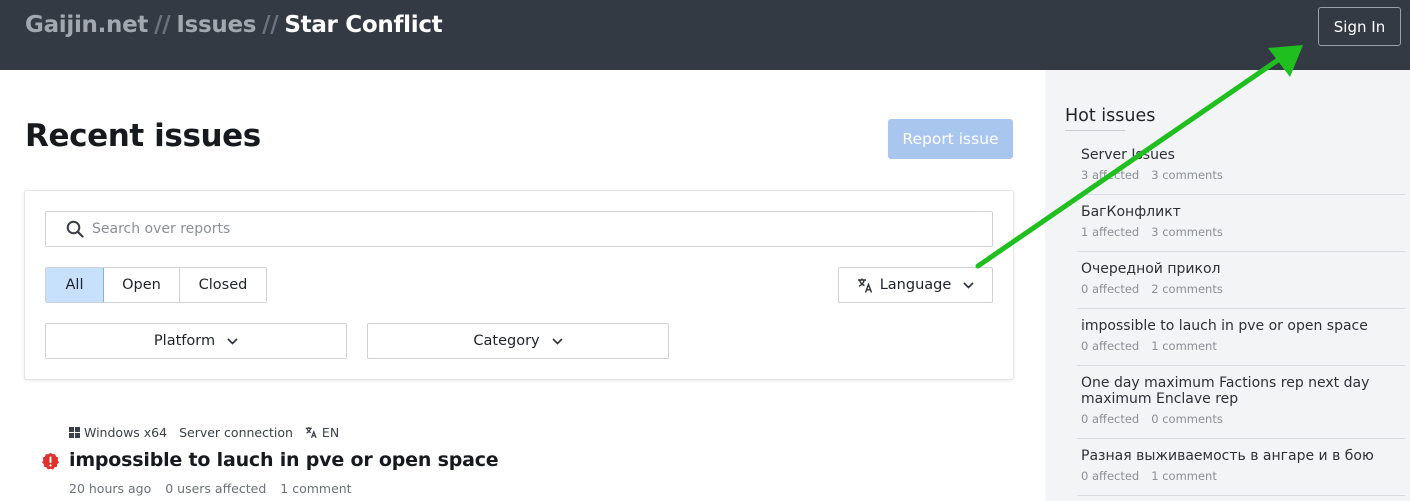 The image size is (1410, 501). I want to click on hot-issue-comments: 0 comments, so click(1187, 419).